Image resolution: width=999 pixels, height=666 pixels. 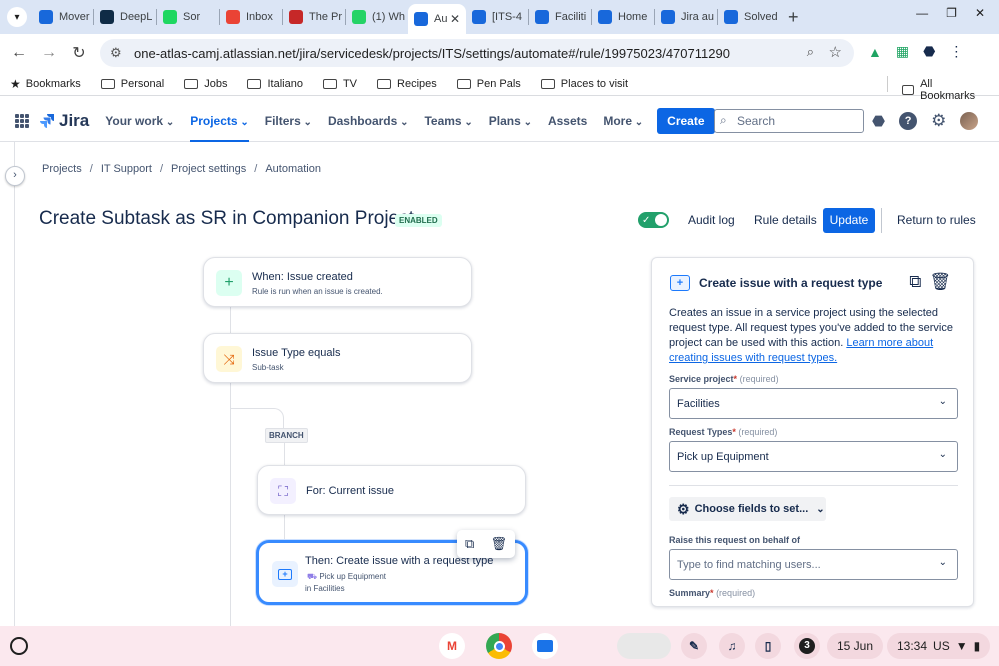 I want to click on media-icon: ♫, so click(x=732, y=646).